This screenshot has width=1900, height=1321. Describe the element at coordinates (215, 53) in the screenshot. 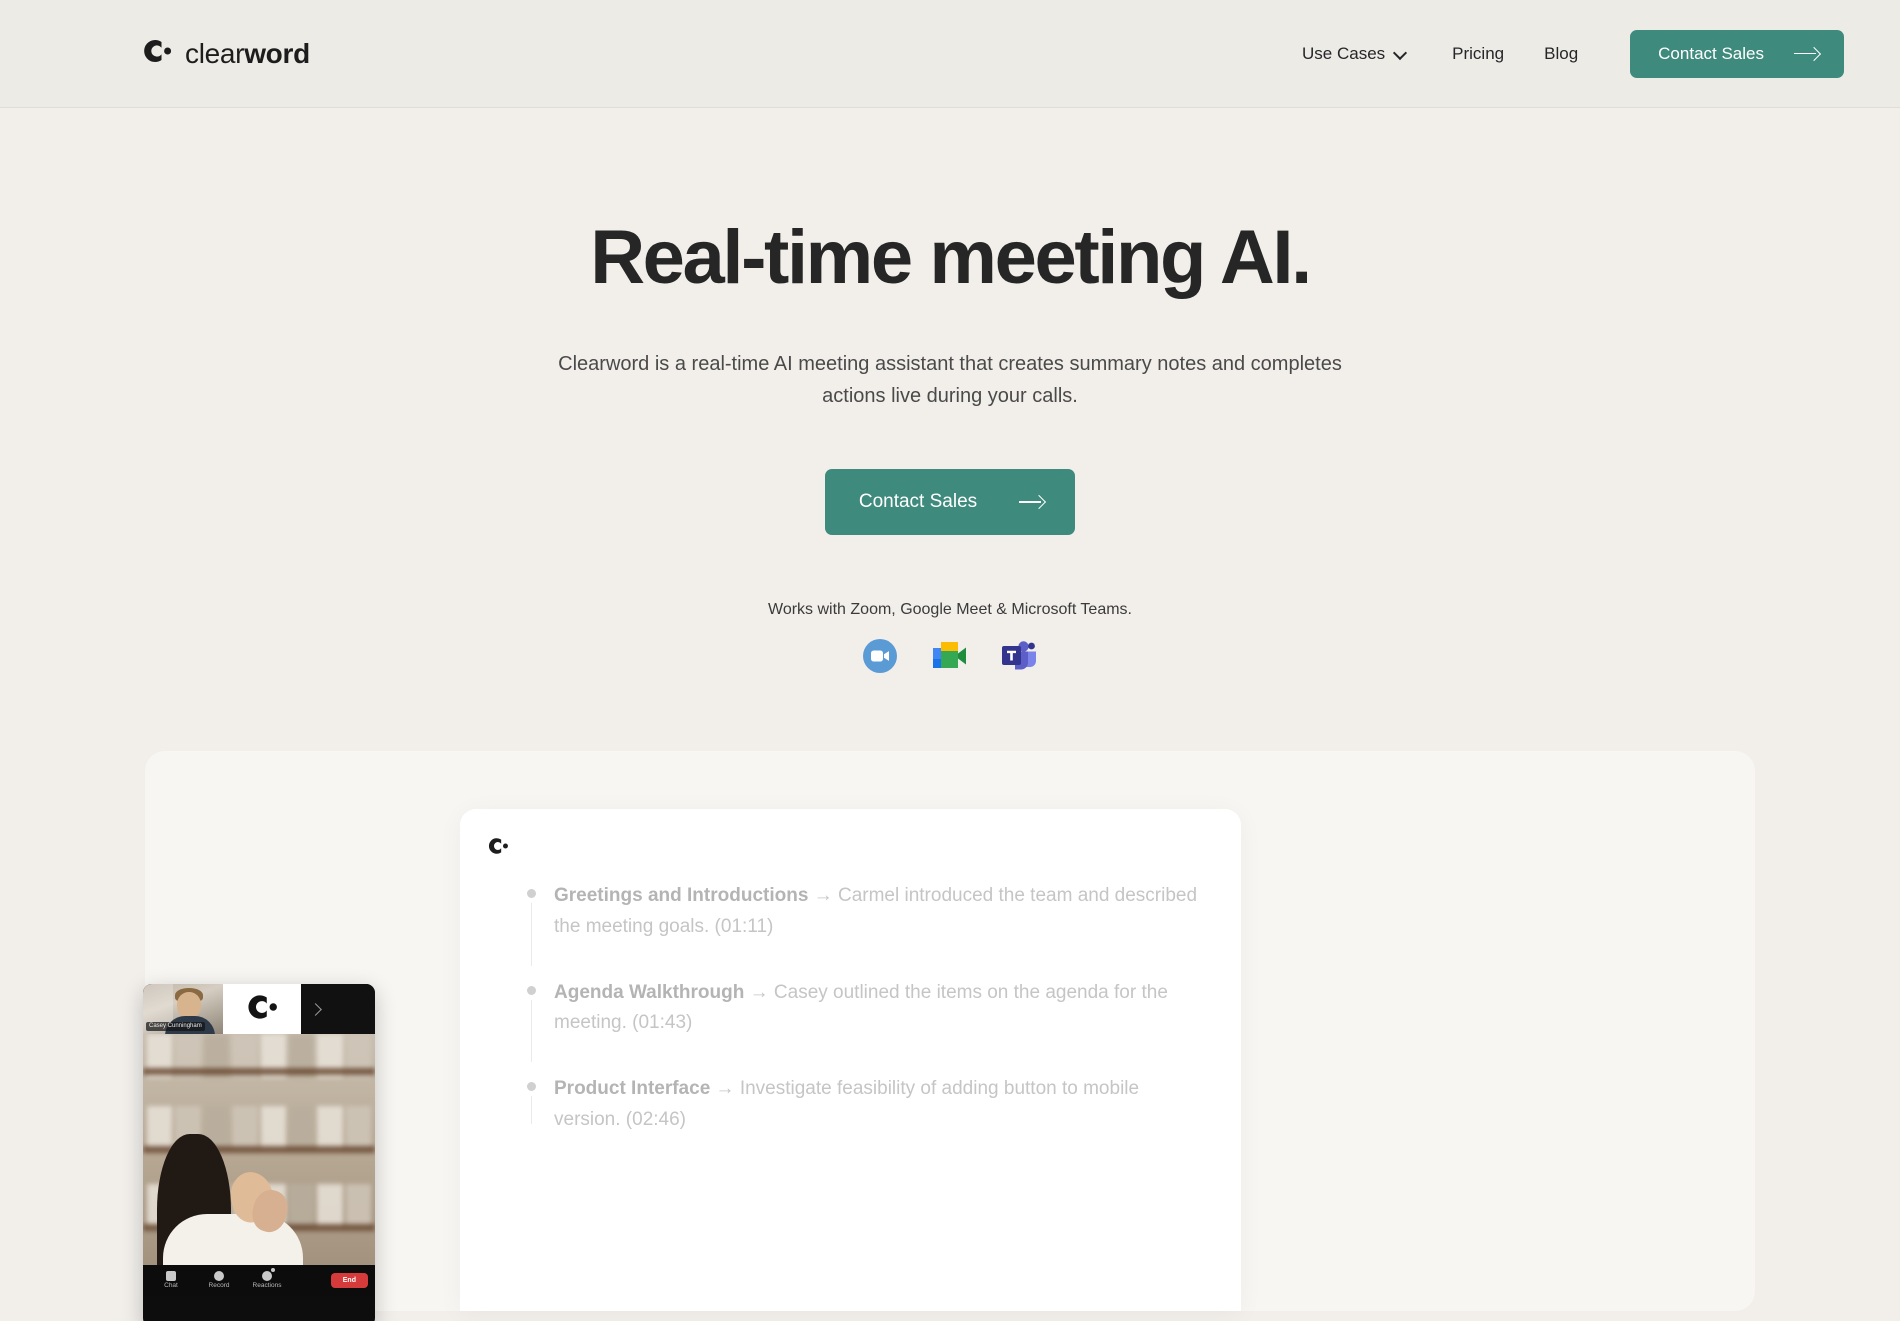

I see `brand-name-light: clear` at that location.